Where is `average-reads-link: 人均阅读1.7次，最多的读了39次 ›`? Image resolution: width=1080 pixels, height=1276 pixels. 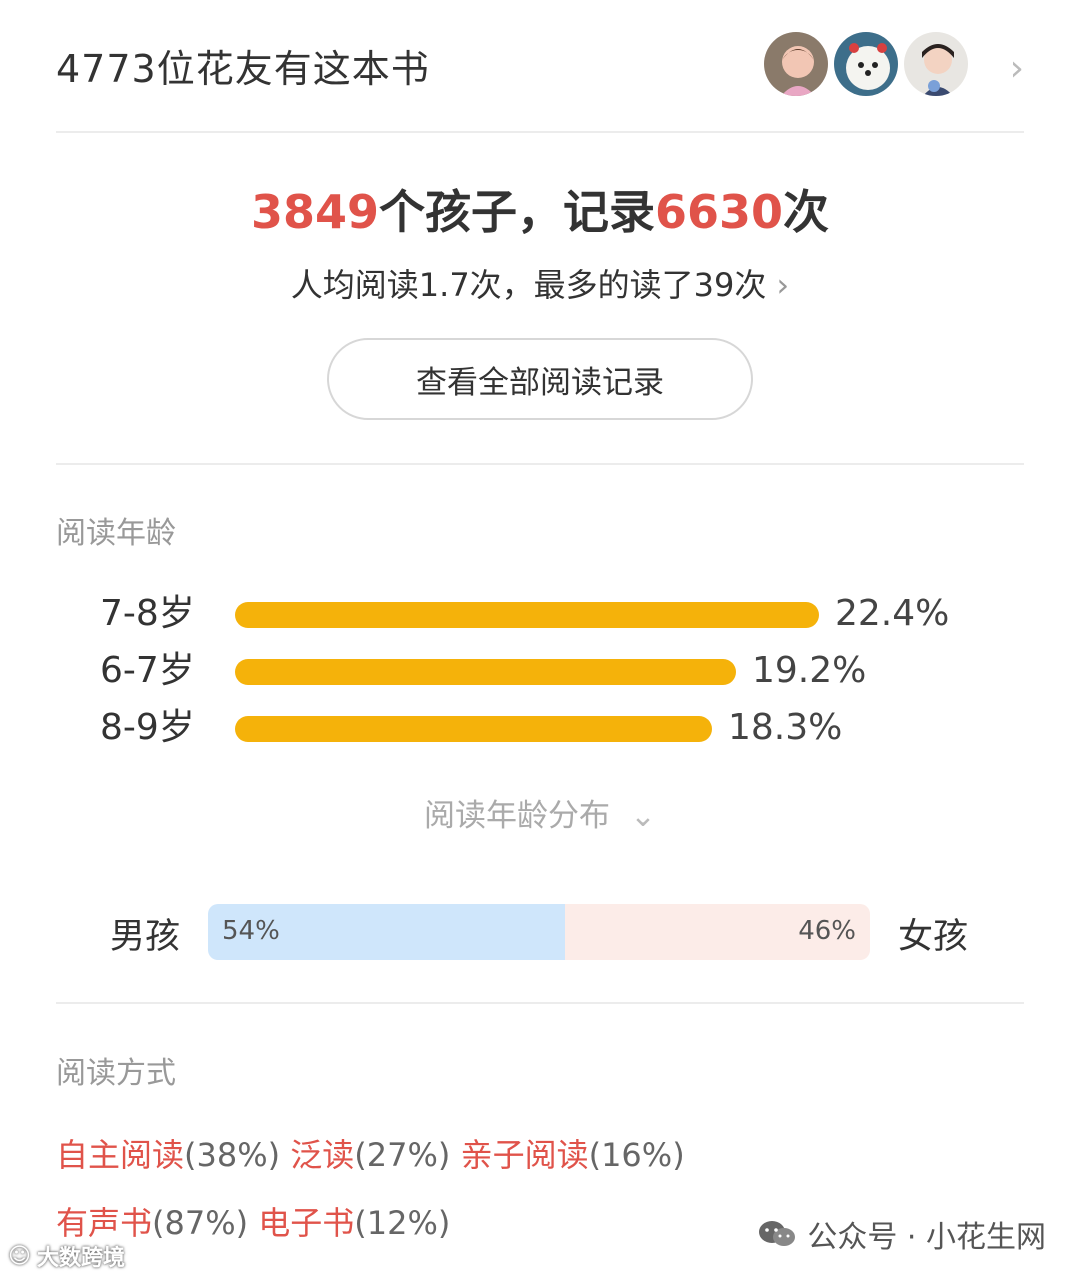
average-reads-link: 人均阅读1.7次，最多的读了39次 › is located at coordinates (540, 283).